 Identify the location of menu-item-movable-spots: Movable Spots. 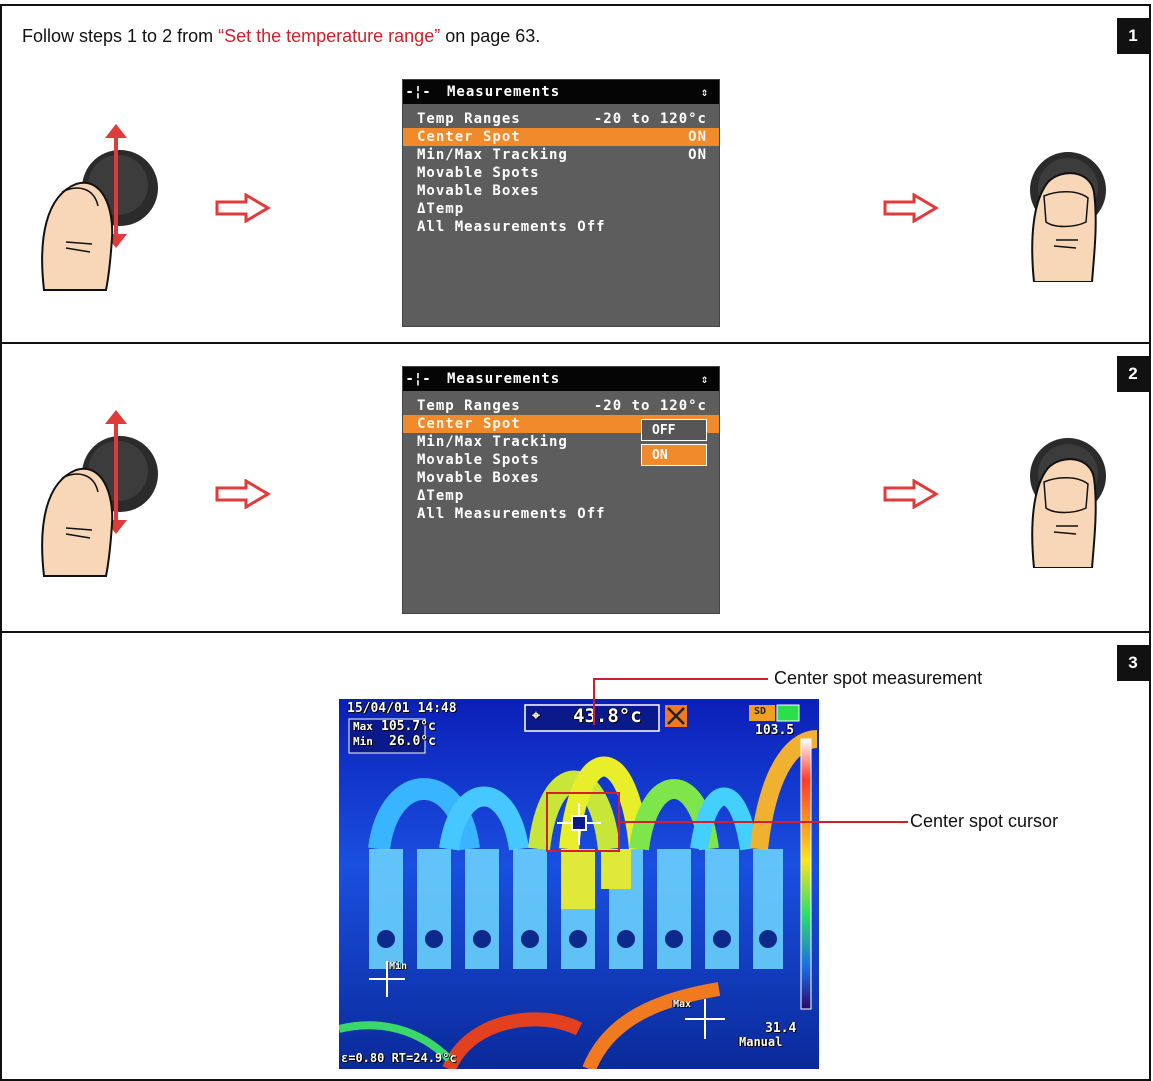
(561, 173).